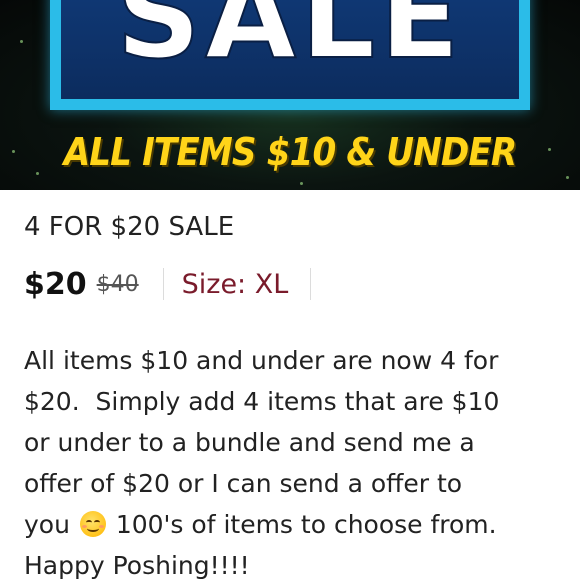 The width and height of the screenshot is (580, 580). What do you see at coordinates (55, 284) in the screenshot?
I see `current-price: $20` at bounding box center [55, 284].